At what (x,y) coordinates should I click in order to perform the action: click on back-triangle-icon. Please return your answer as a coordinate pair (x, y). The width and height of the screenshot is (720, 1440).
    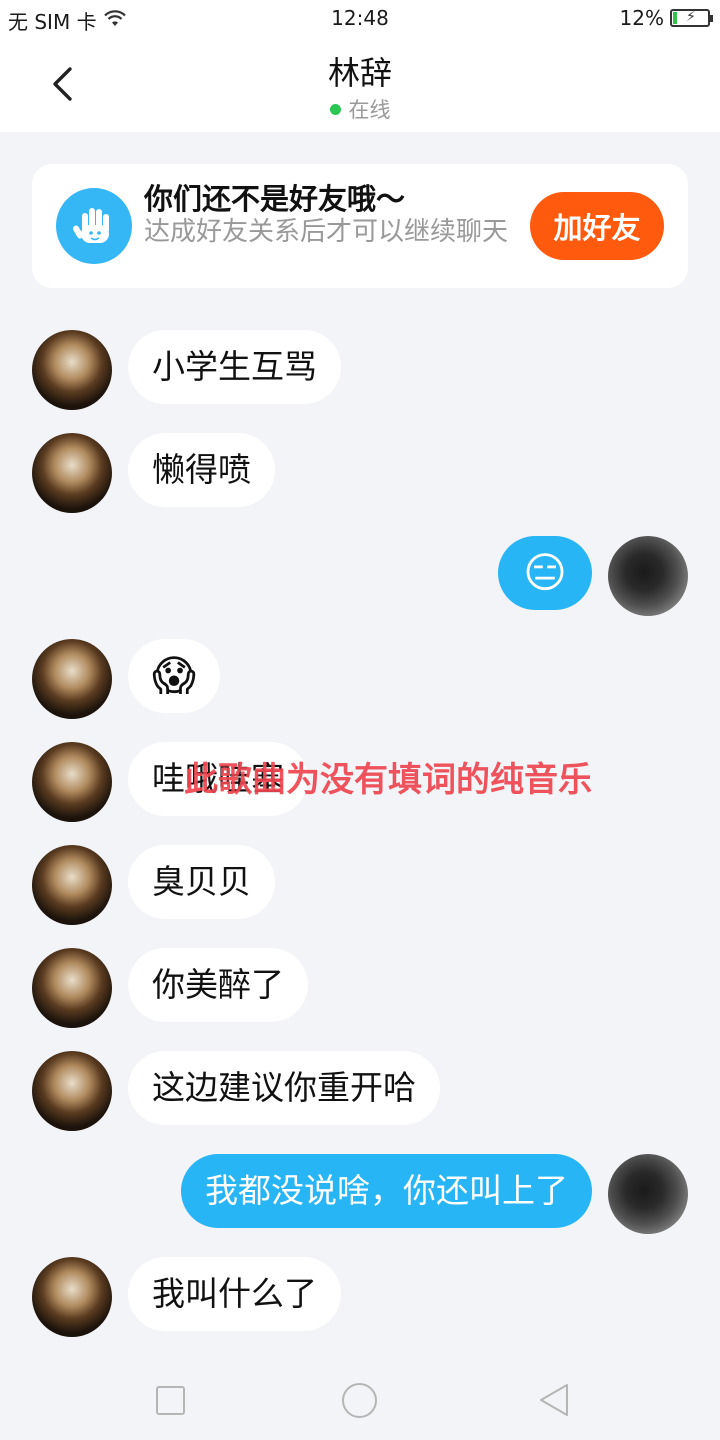
    Looking at the image, I should click on (554, 1400).